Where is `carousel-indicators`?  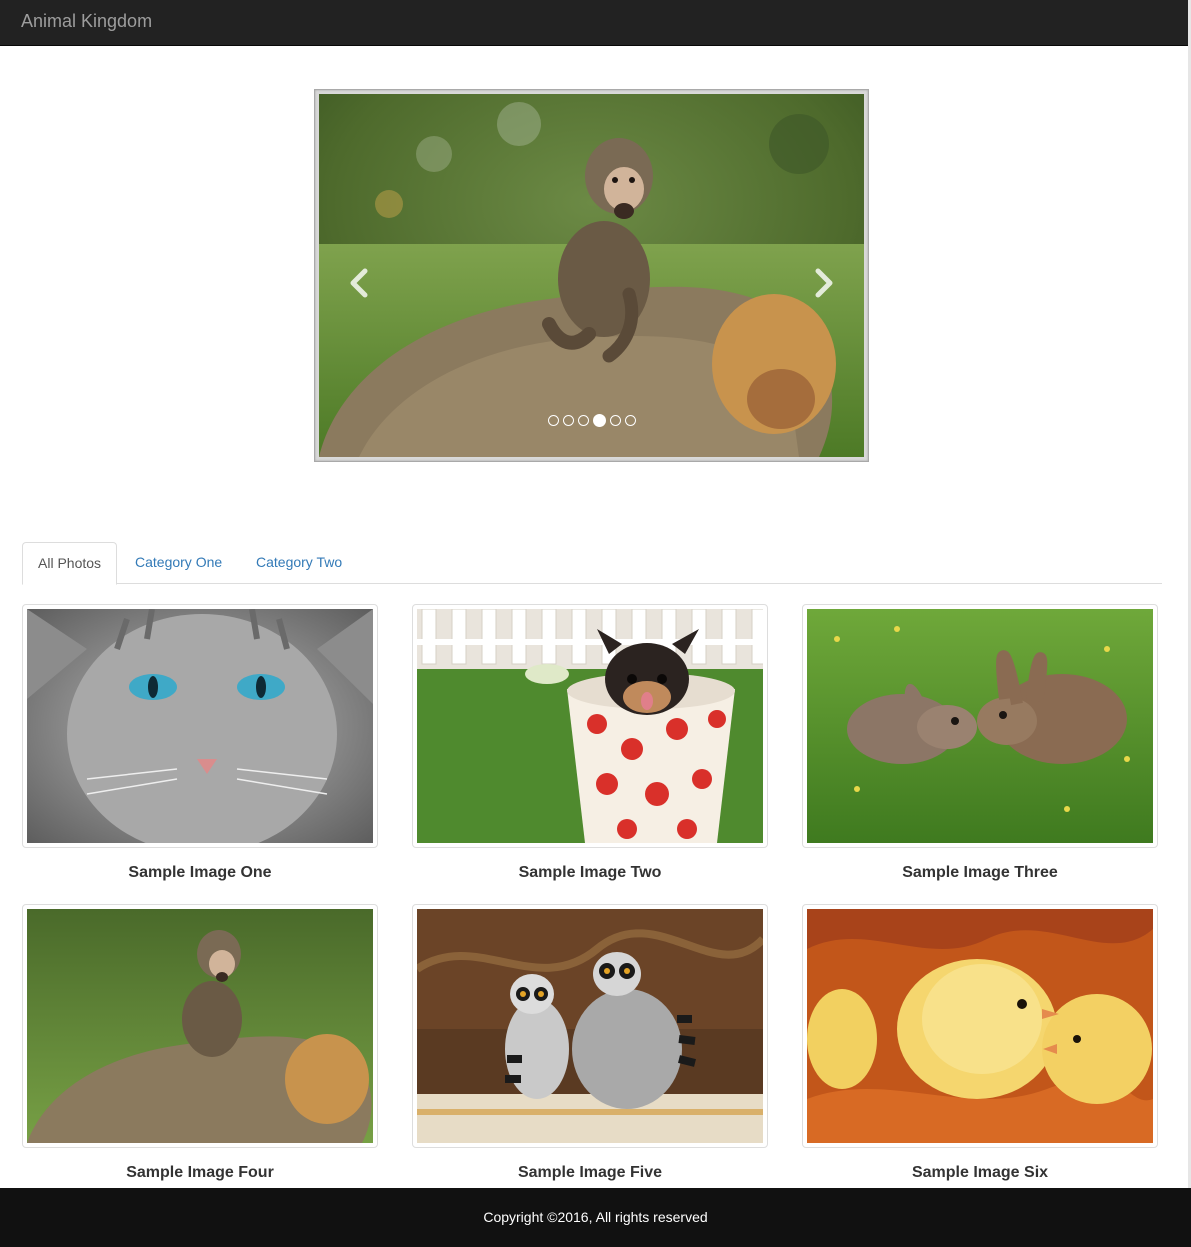
carousel-indicators is located at coordinates (591, 420).